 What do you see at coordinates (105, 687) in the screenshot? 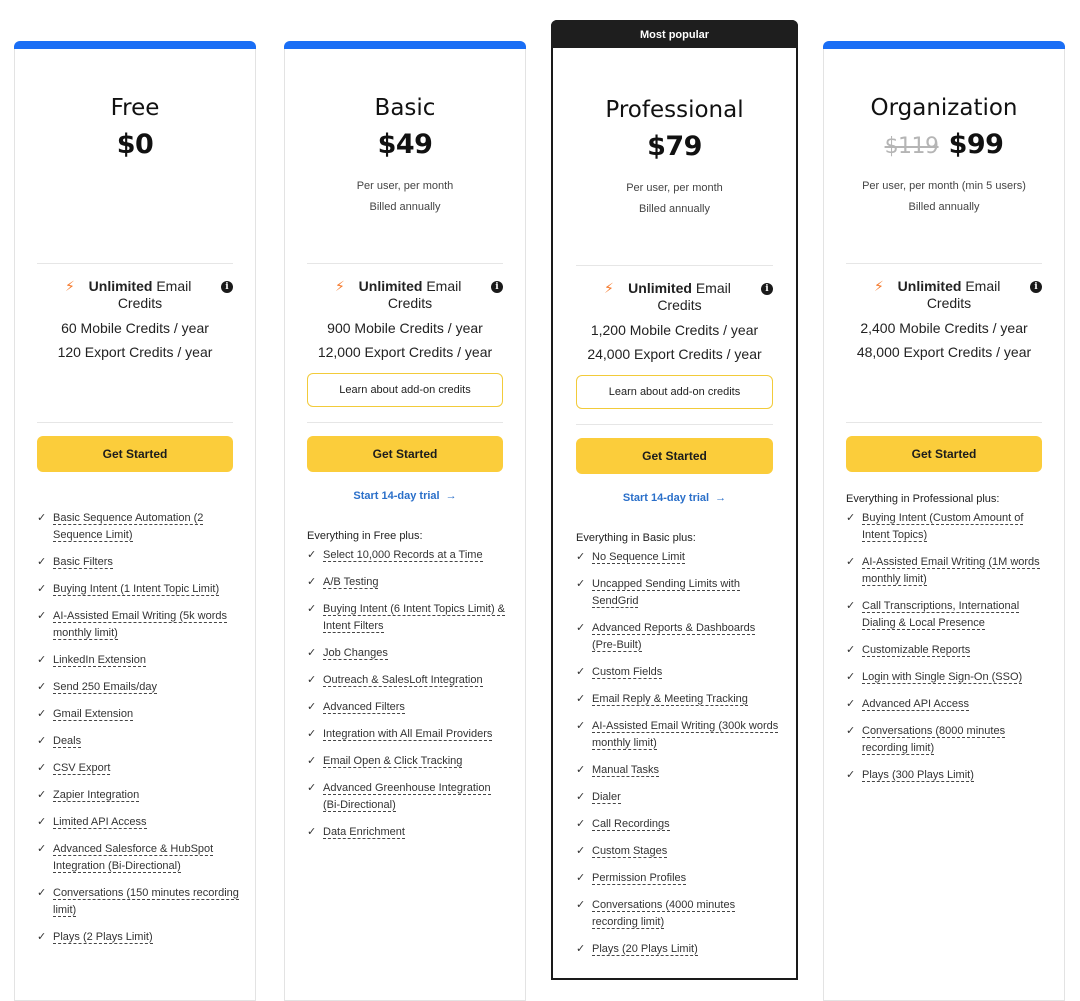
I see `feature-tooltip-text: Send 250 Emails/day` at bounding box center [105, 687].